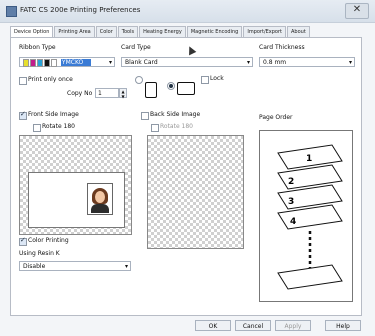 This screenshot has height=336, width=375. I want to click on spin-down-icon: ▼, so click(123, 96).